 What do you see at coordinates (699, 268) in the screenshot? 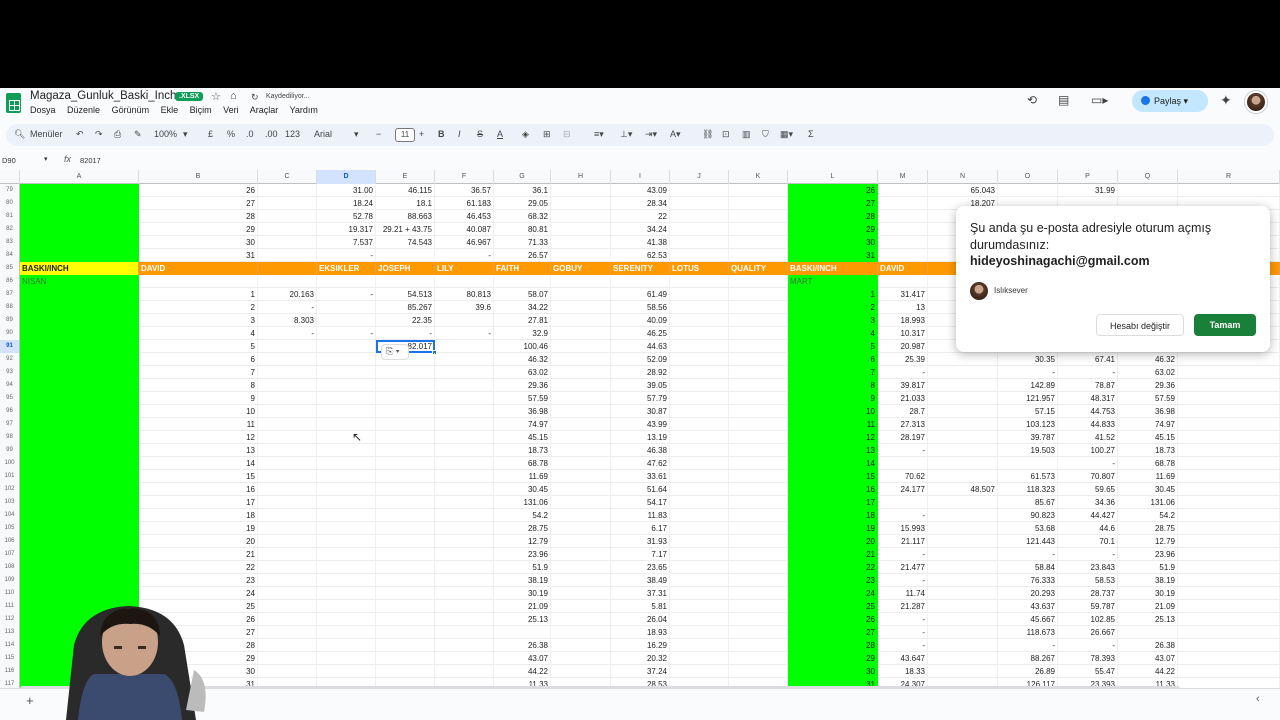
I see `cell: LOTUS` at bounding box center [699, 268].